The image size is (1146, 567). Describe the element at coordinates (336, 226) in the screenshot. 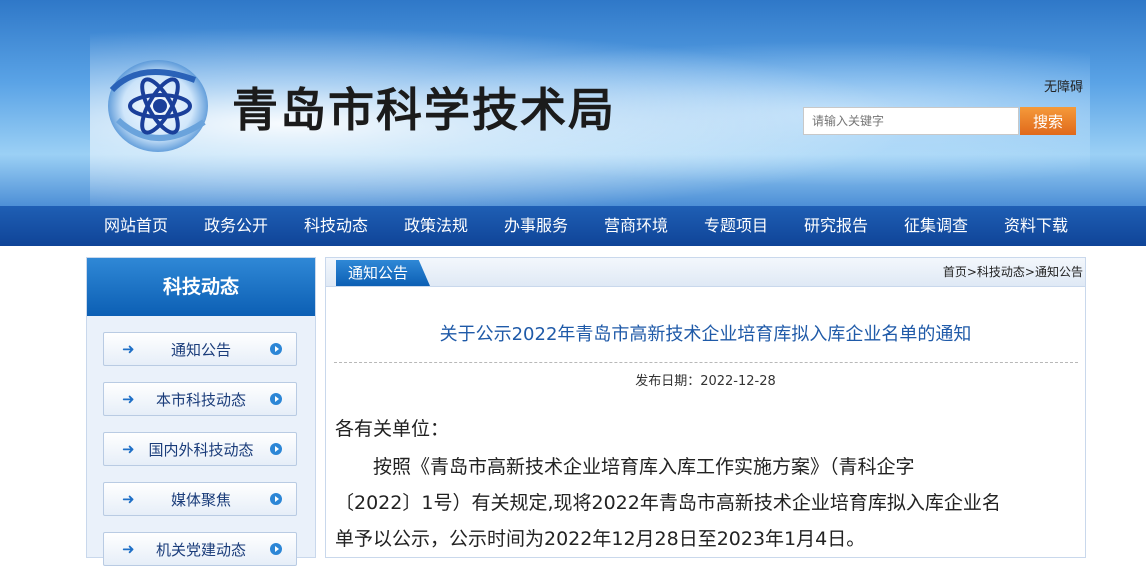

I see `nav-item-tech-news: 科技动态` at that location.